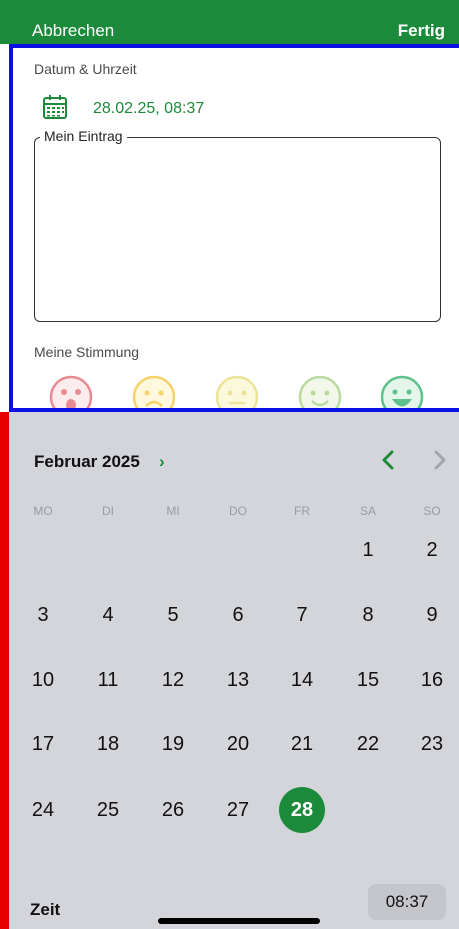 The image size is (459, 929). What do you see at coordinates (173, 615) in the screenshot?
I see `day-cell: 5` at bounding box center [173, 615].